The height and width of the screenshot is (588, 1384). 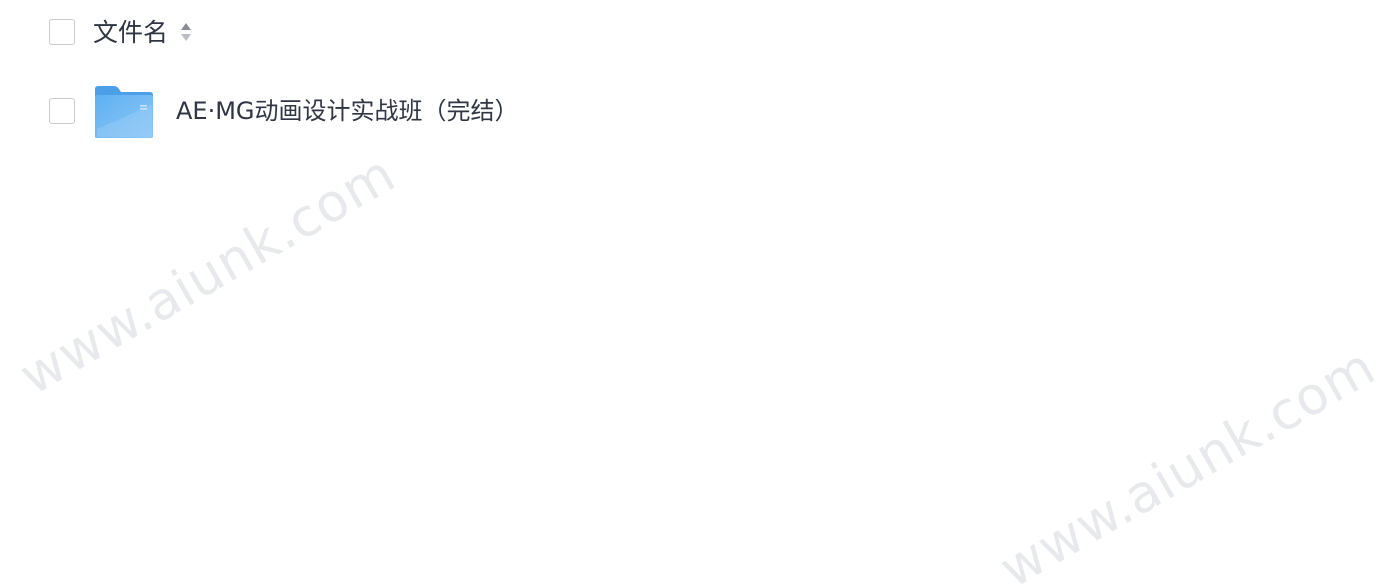 What do you see at coordinates (130, 33) in the screenshot?
I see `column-header-filename: 文件名` at bounding box center [130, 33].